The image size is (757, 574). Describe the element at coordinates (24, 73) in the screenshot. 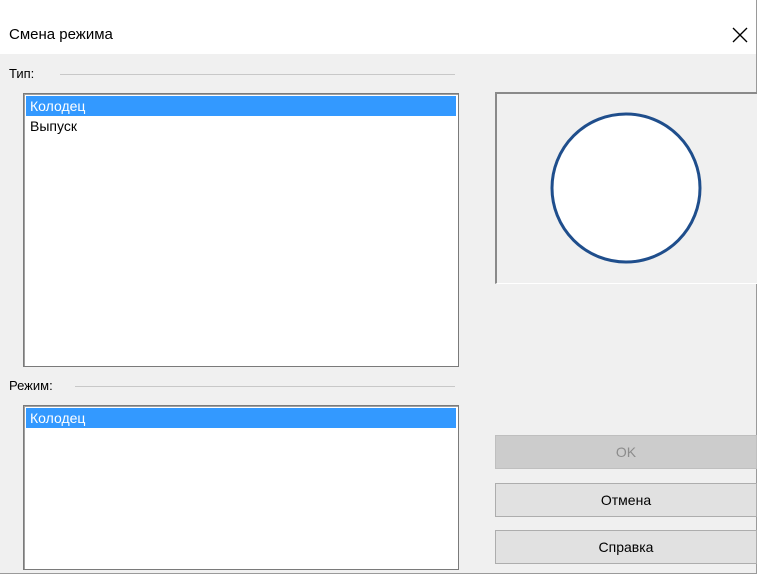

I see `type-group-label: Тип:` at that location.